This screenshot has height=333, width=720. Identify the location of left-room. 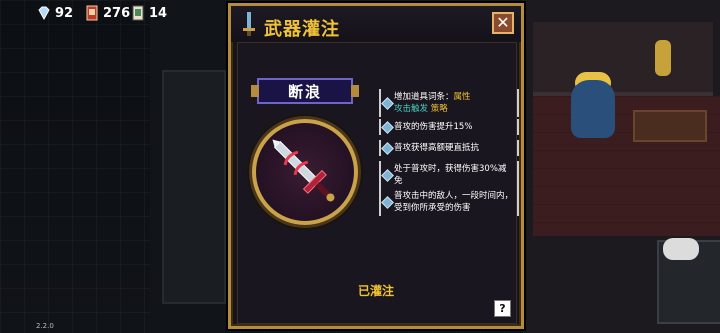
(190, 166).